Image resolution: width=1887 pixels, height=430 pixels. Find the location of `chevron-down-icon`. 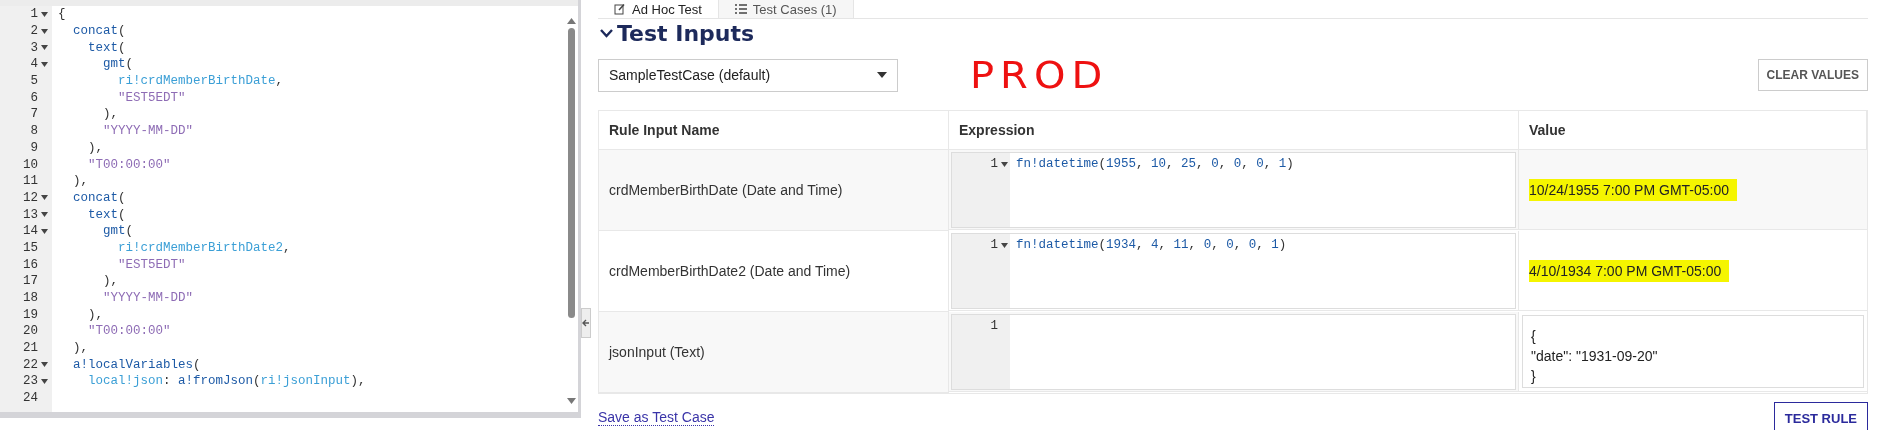

chevron-down-icon is located at coordinates (606, 33).